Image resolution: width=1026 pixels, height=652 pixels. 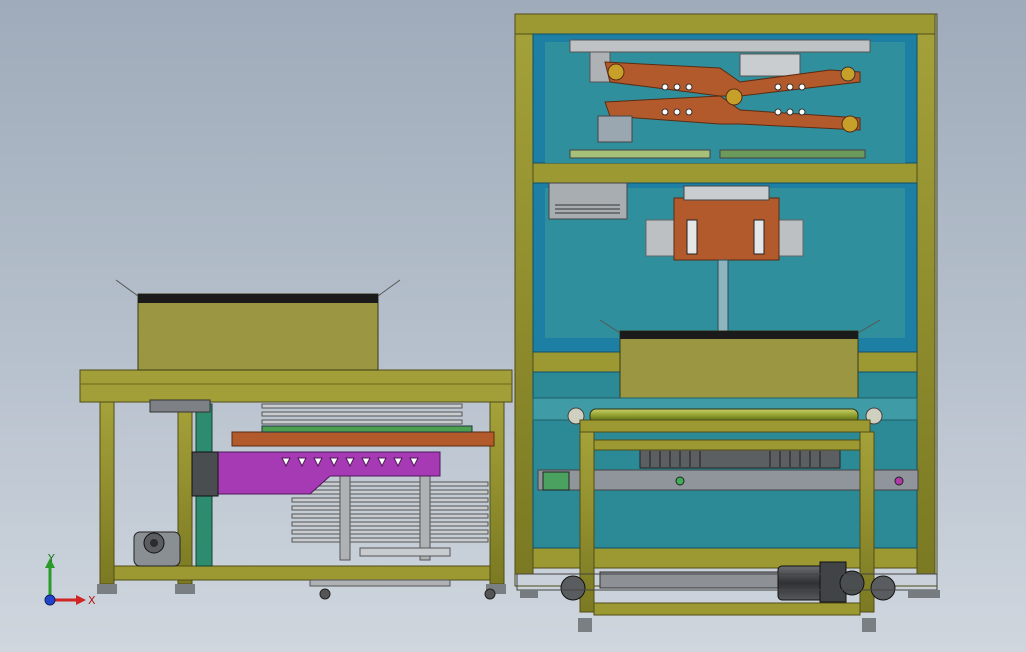 What do you see at coordinates (327, 473) in the screenshot?
I see `purple-carriage` at bounding box center [327, 473].